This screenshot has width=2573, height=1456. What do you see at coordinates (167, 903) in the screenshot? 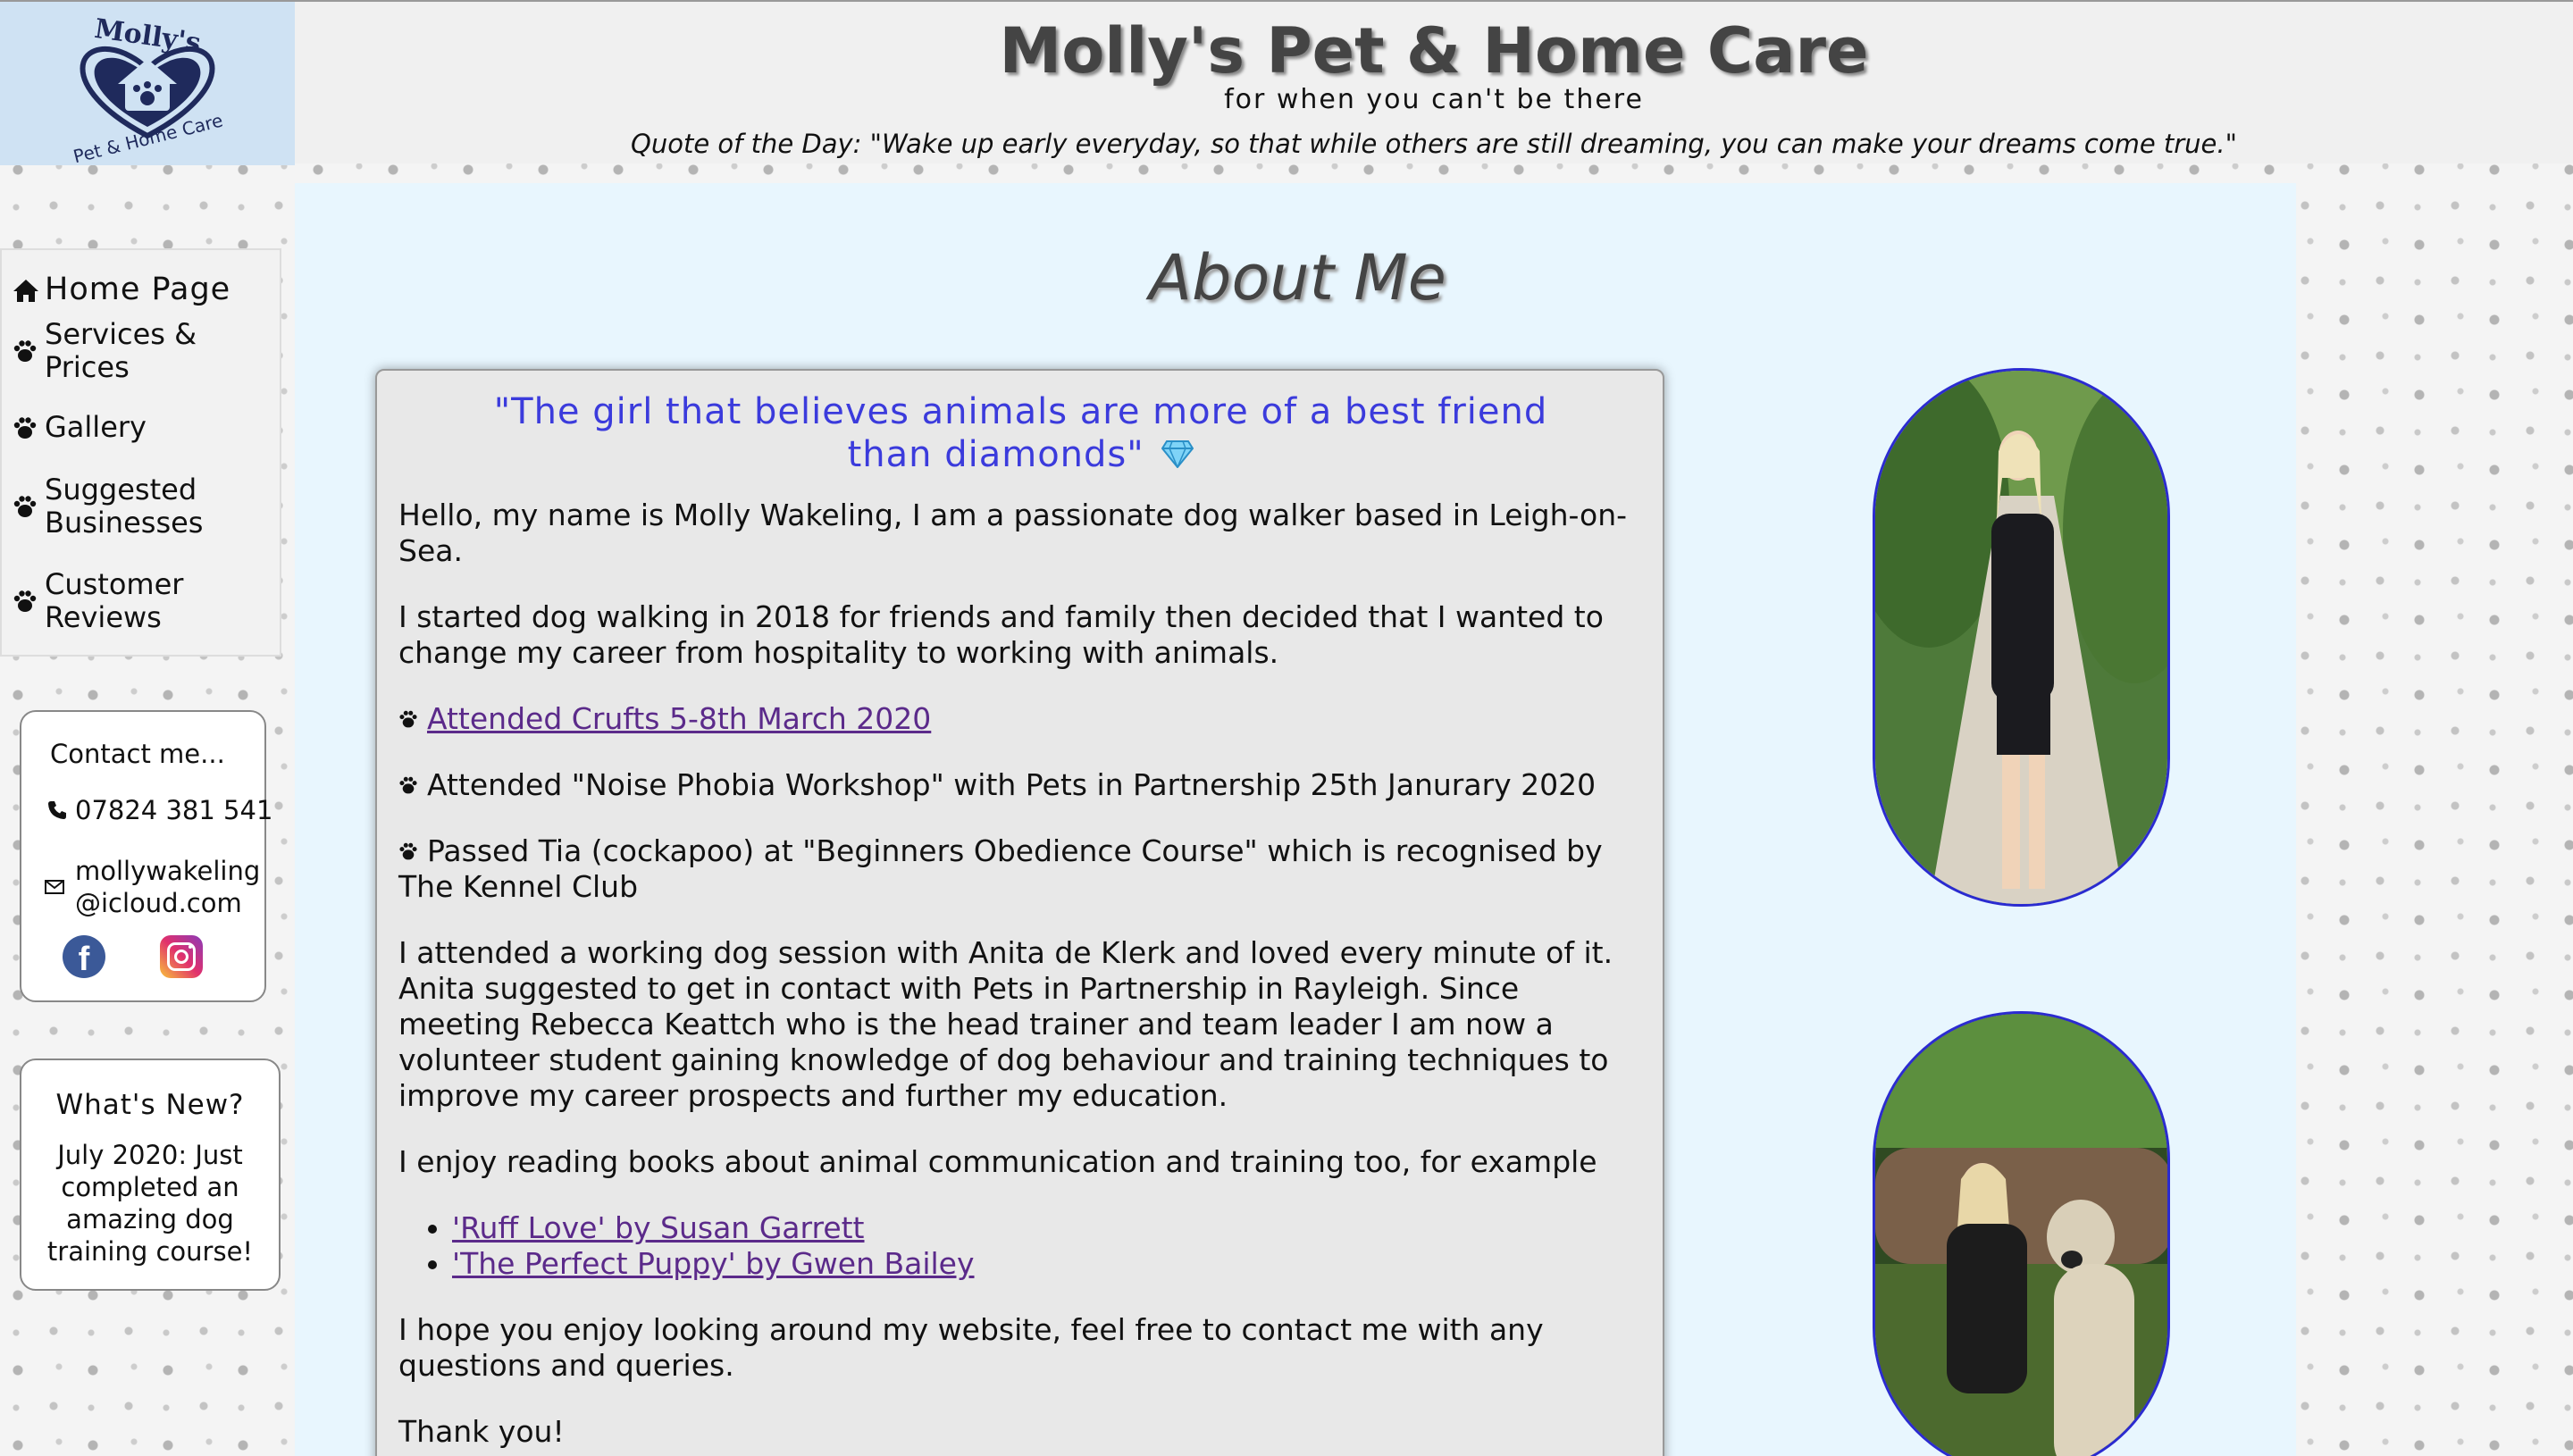
I see `contact-email-line2: @icloud.com` at bounding box center [167, 903].